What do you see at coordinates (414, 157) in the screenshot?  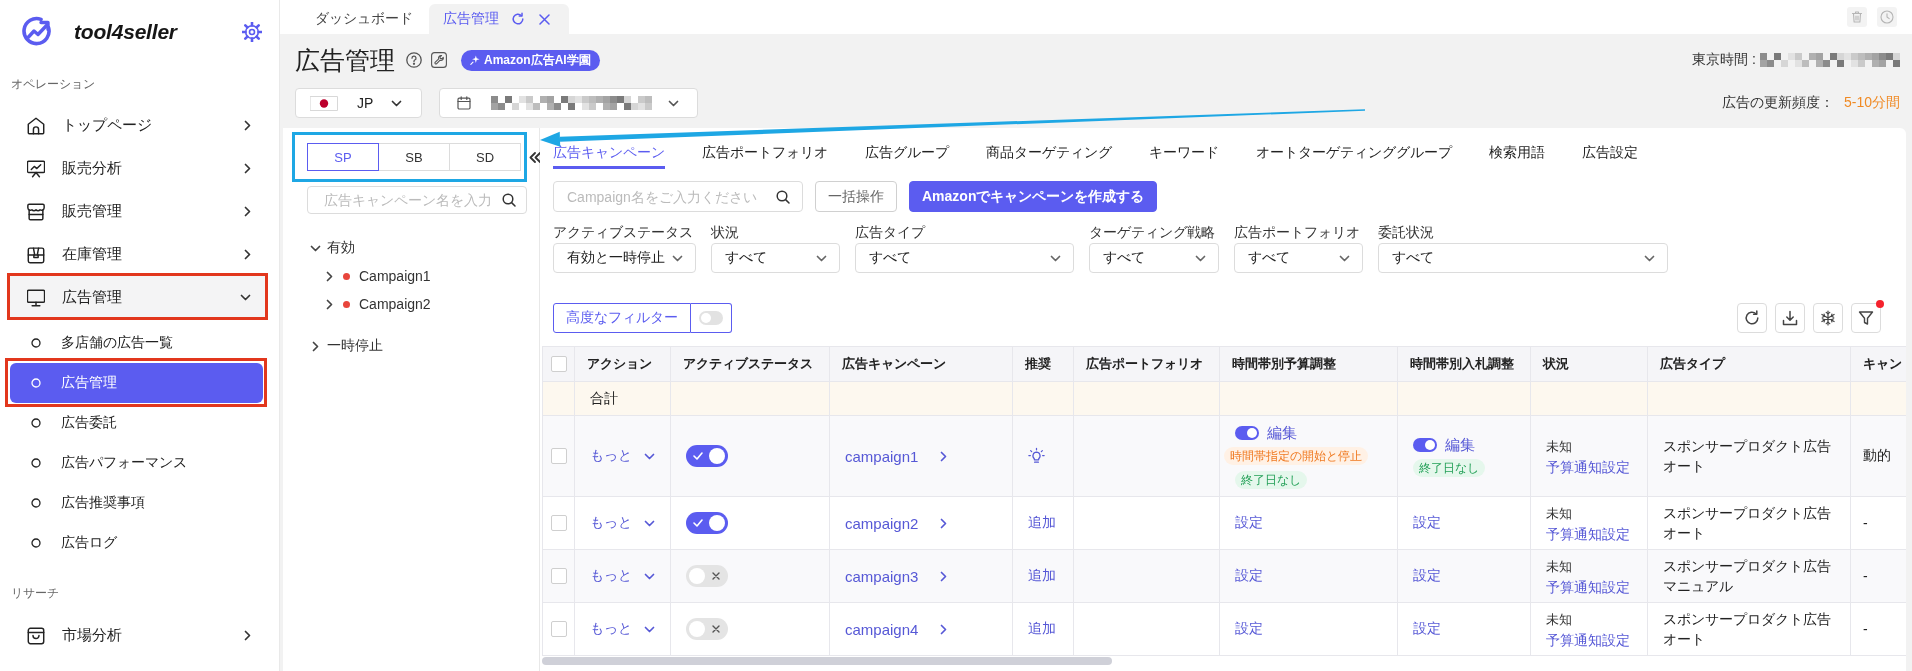 I see `ad-type-tab: SB` at bounding box center [414, 157].